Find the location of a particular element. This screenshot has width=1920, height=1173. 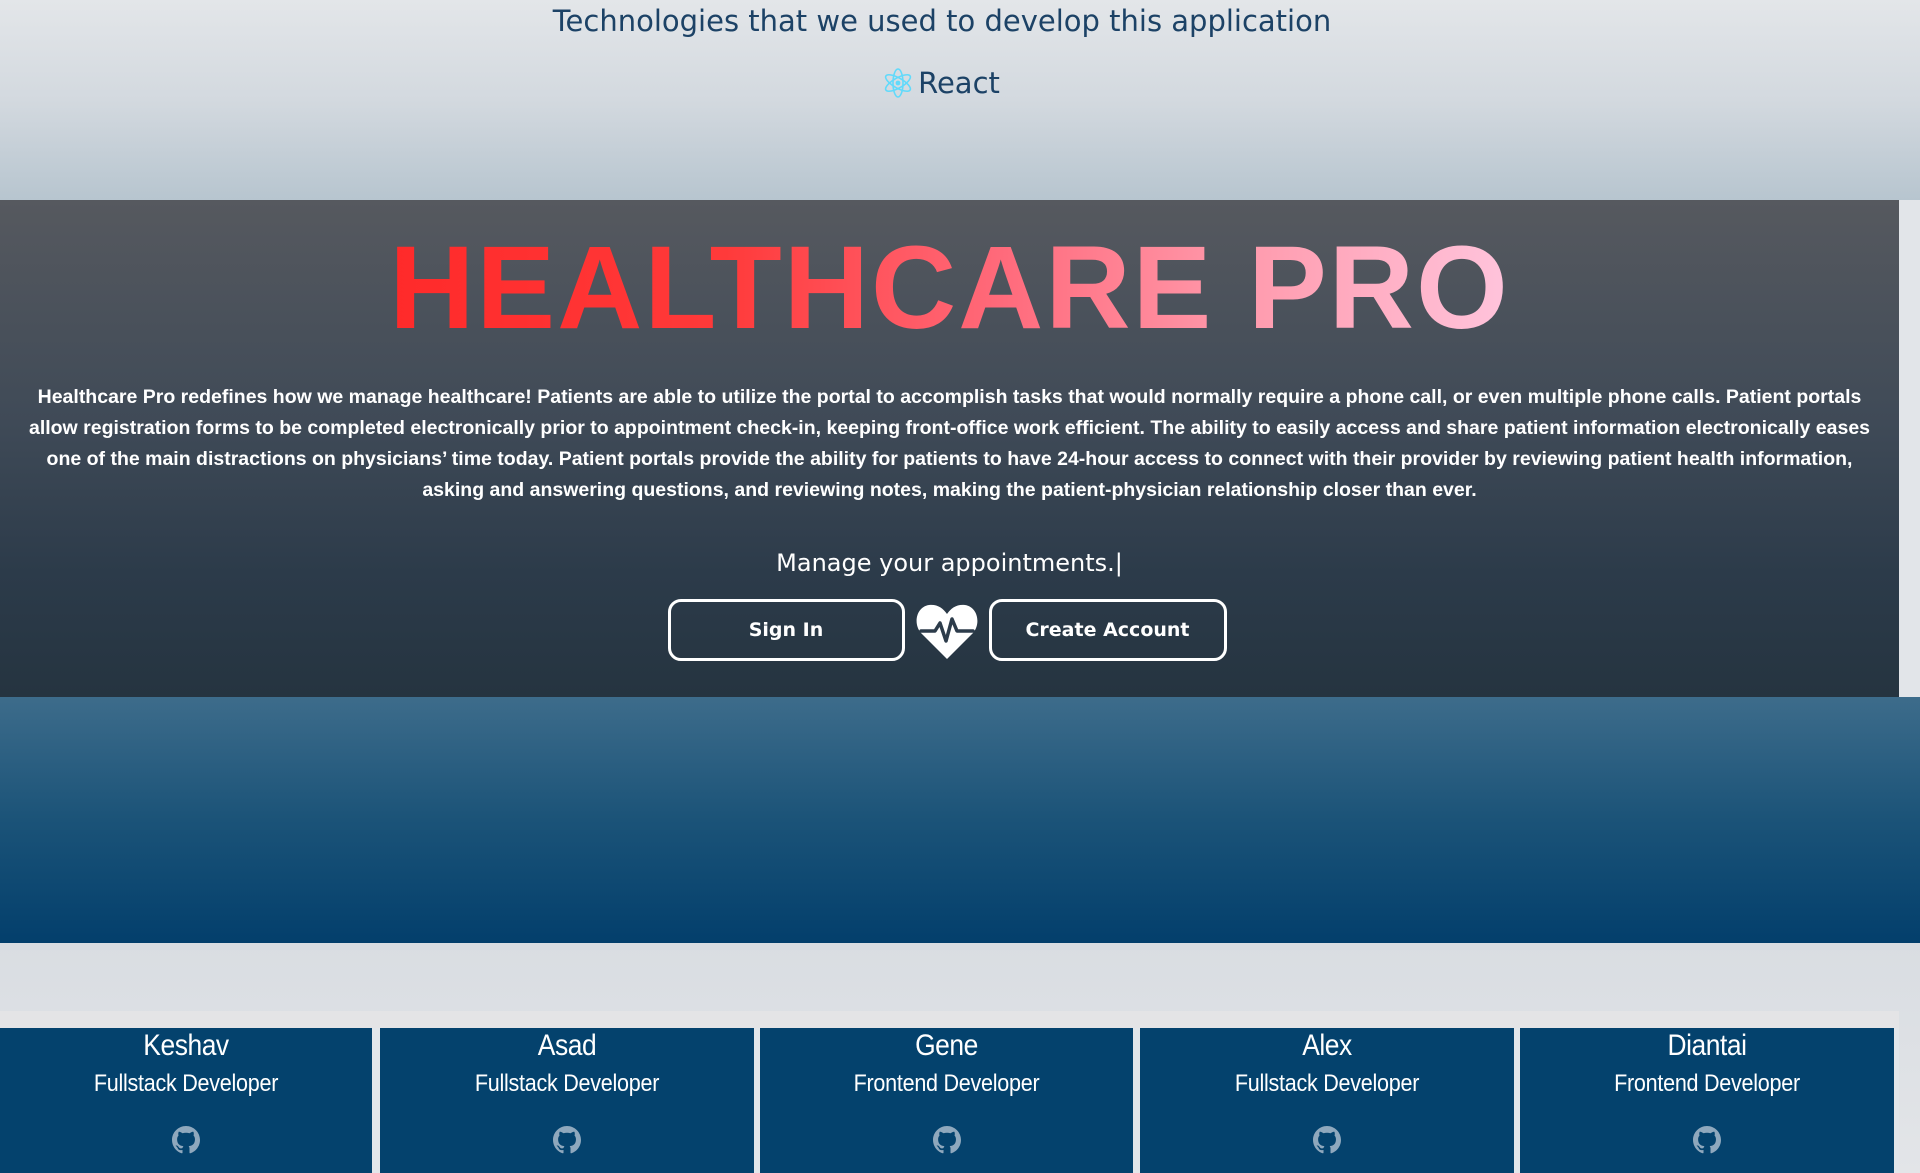

team-member-name: Keshav is located at coordinates (186, 1045).